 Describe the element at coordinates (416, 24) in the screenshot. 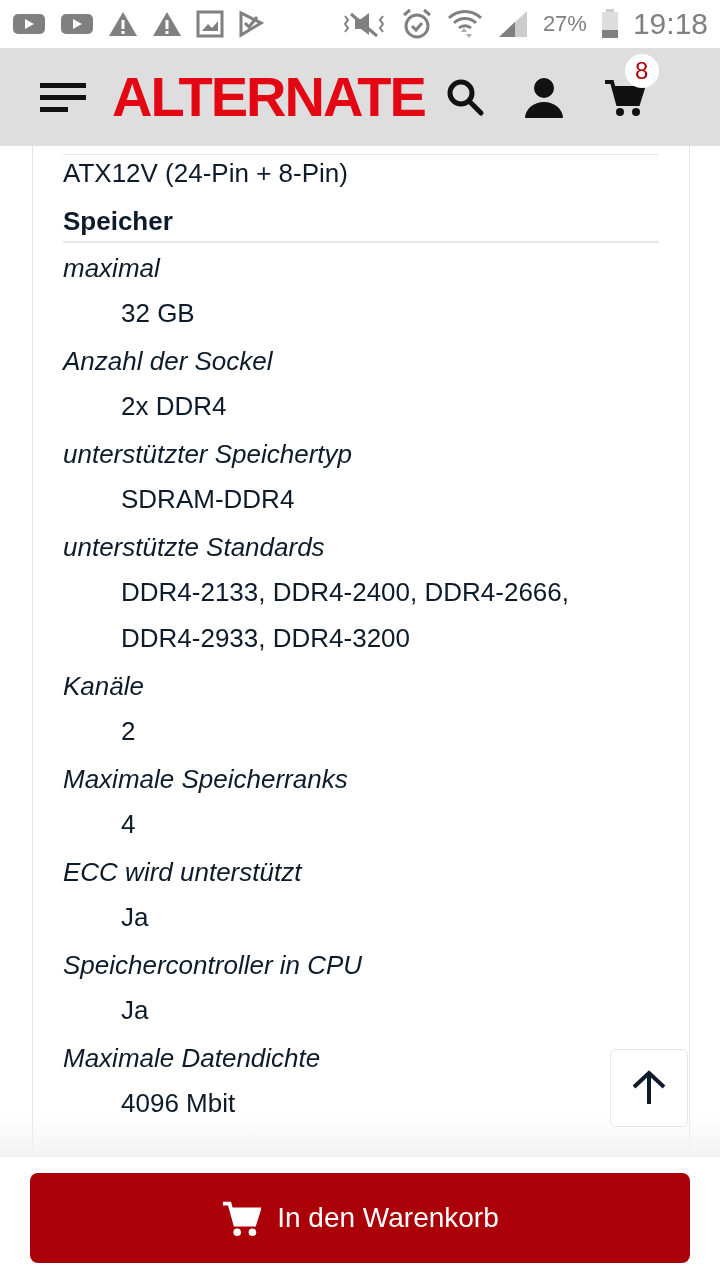

I see `alarm-icon` at that location.